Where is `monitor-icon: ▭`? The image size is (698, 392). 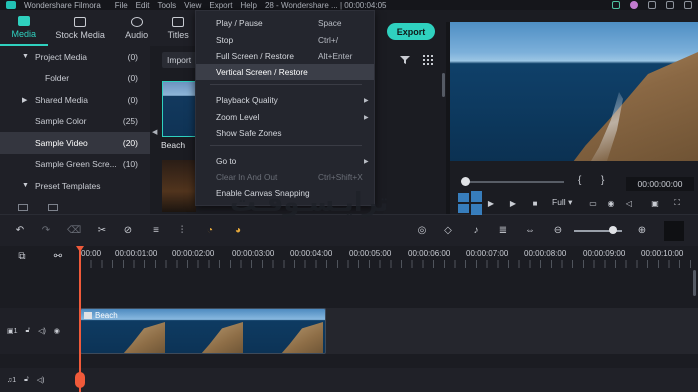
monitor-icon: ▭ is located at coordinates (593, 203).